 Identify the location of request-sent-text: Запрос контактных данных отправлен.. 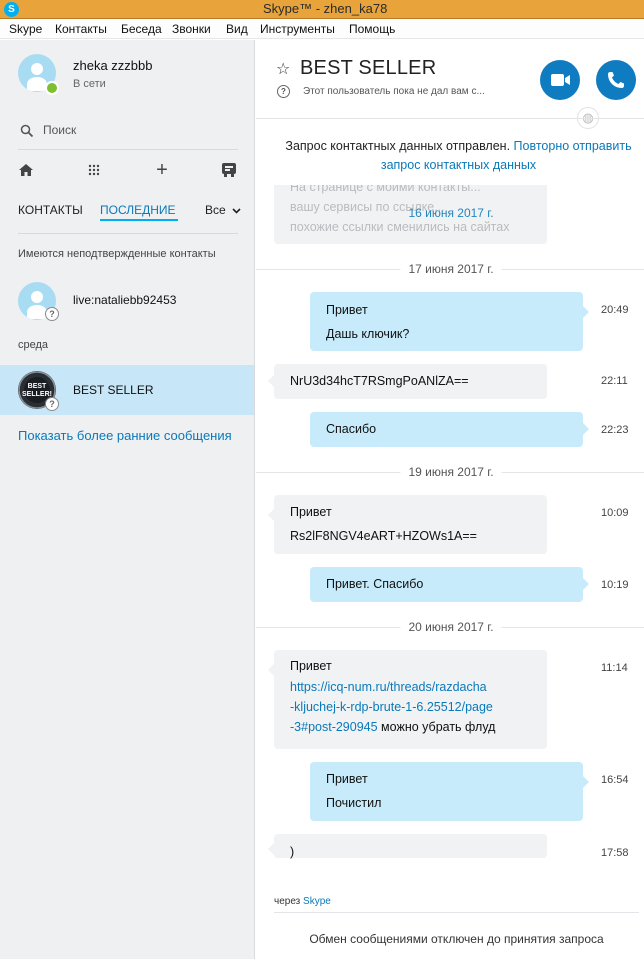
(398, 146).